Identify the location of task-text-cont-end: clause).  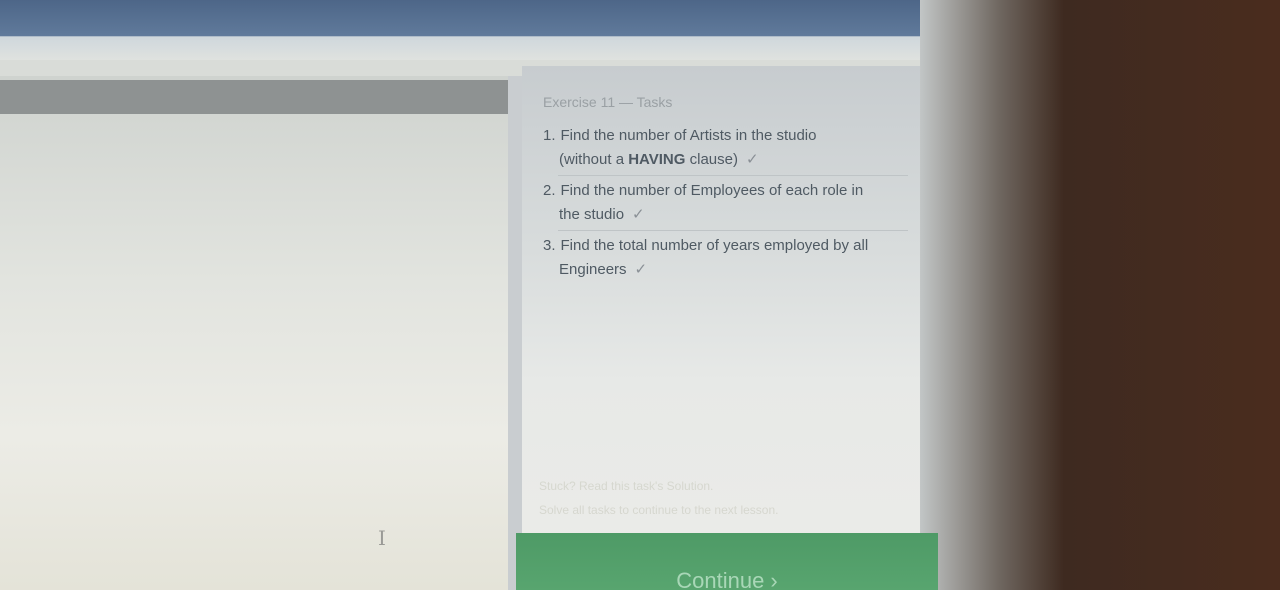
(711, 159).